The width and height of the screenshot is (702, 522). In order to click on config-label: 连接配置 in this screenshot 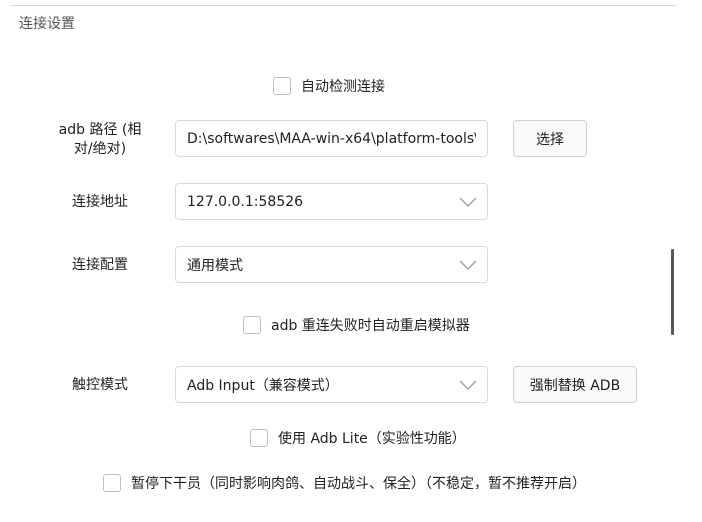, I will do `click(100, 265)`.